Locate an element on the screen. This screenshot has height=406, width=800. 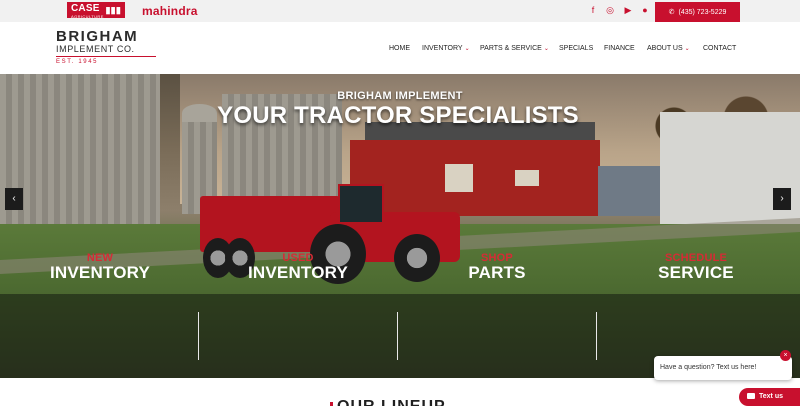
text-us-button: Text us is located at coordinates (769, 397).